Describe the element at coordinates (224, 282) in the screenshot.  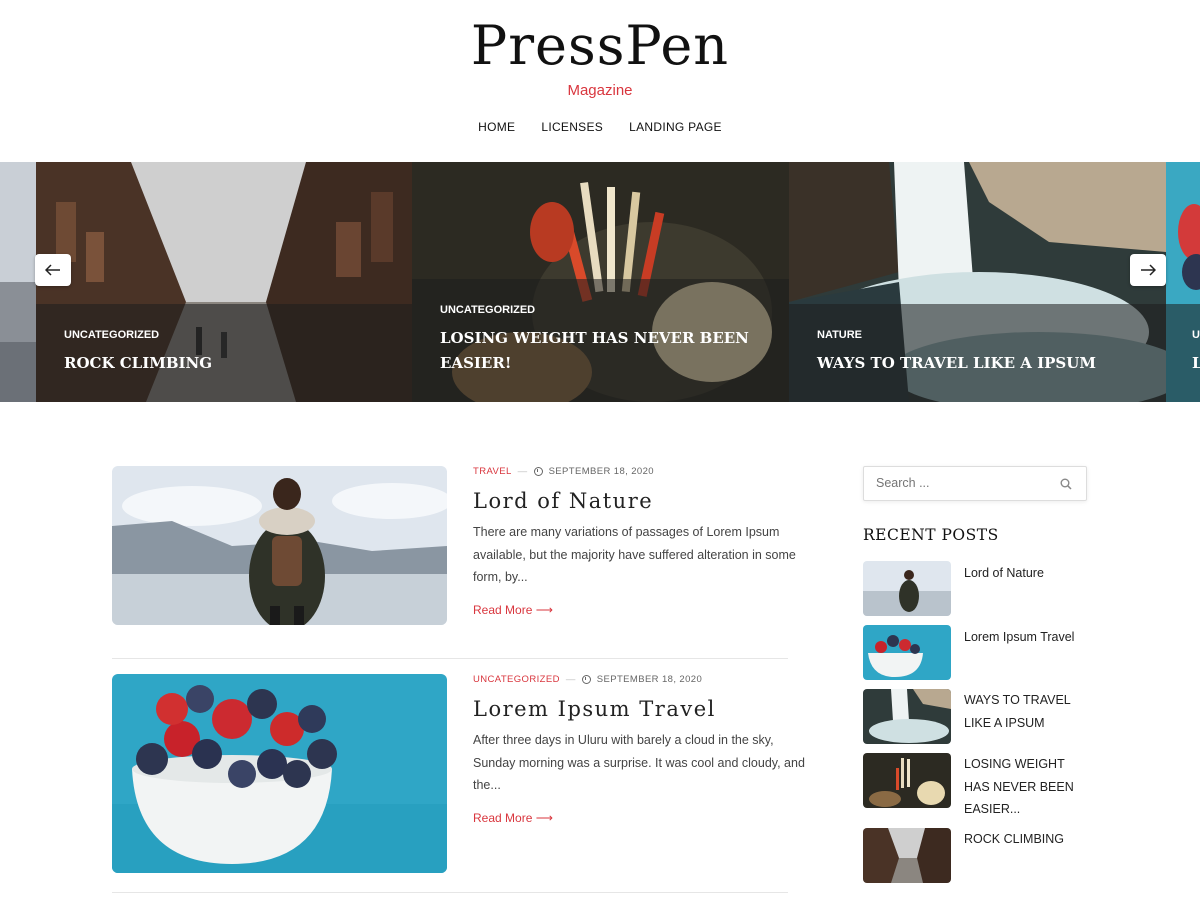
I see `slide-rock-climbing: UNCATEGORIZED ROCK CLIMBING` at that location.